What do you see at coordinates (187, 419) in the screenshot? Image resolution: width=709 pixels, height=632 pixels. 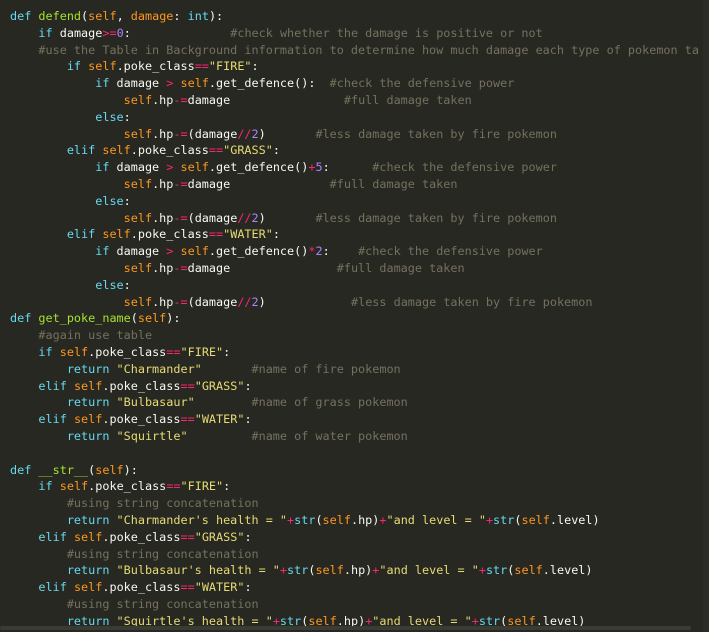 I see `code-token: ==` at bounding box center [187, 419].